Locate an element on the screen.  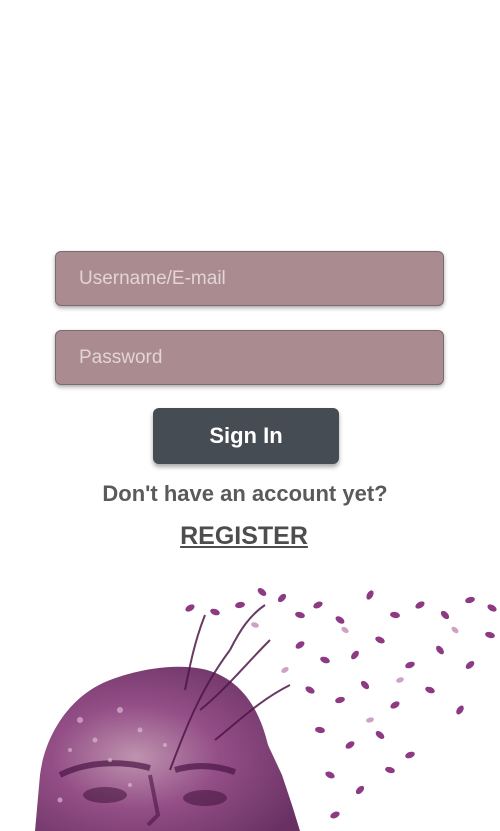
register-prompt-text: Don't have an account yet? is located at coordinates (245, 493).